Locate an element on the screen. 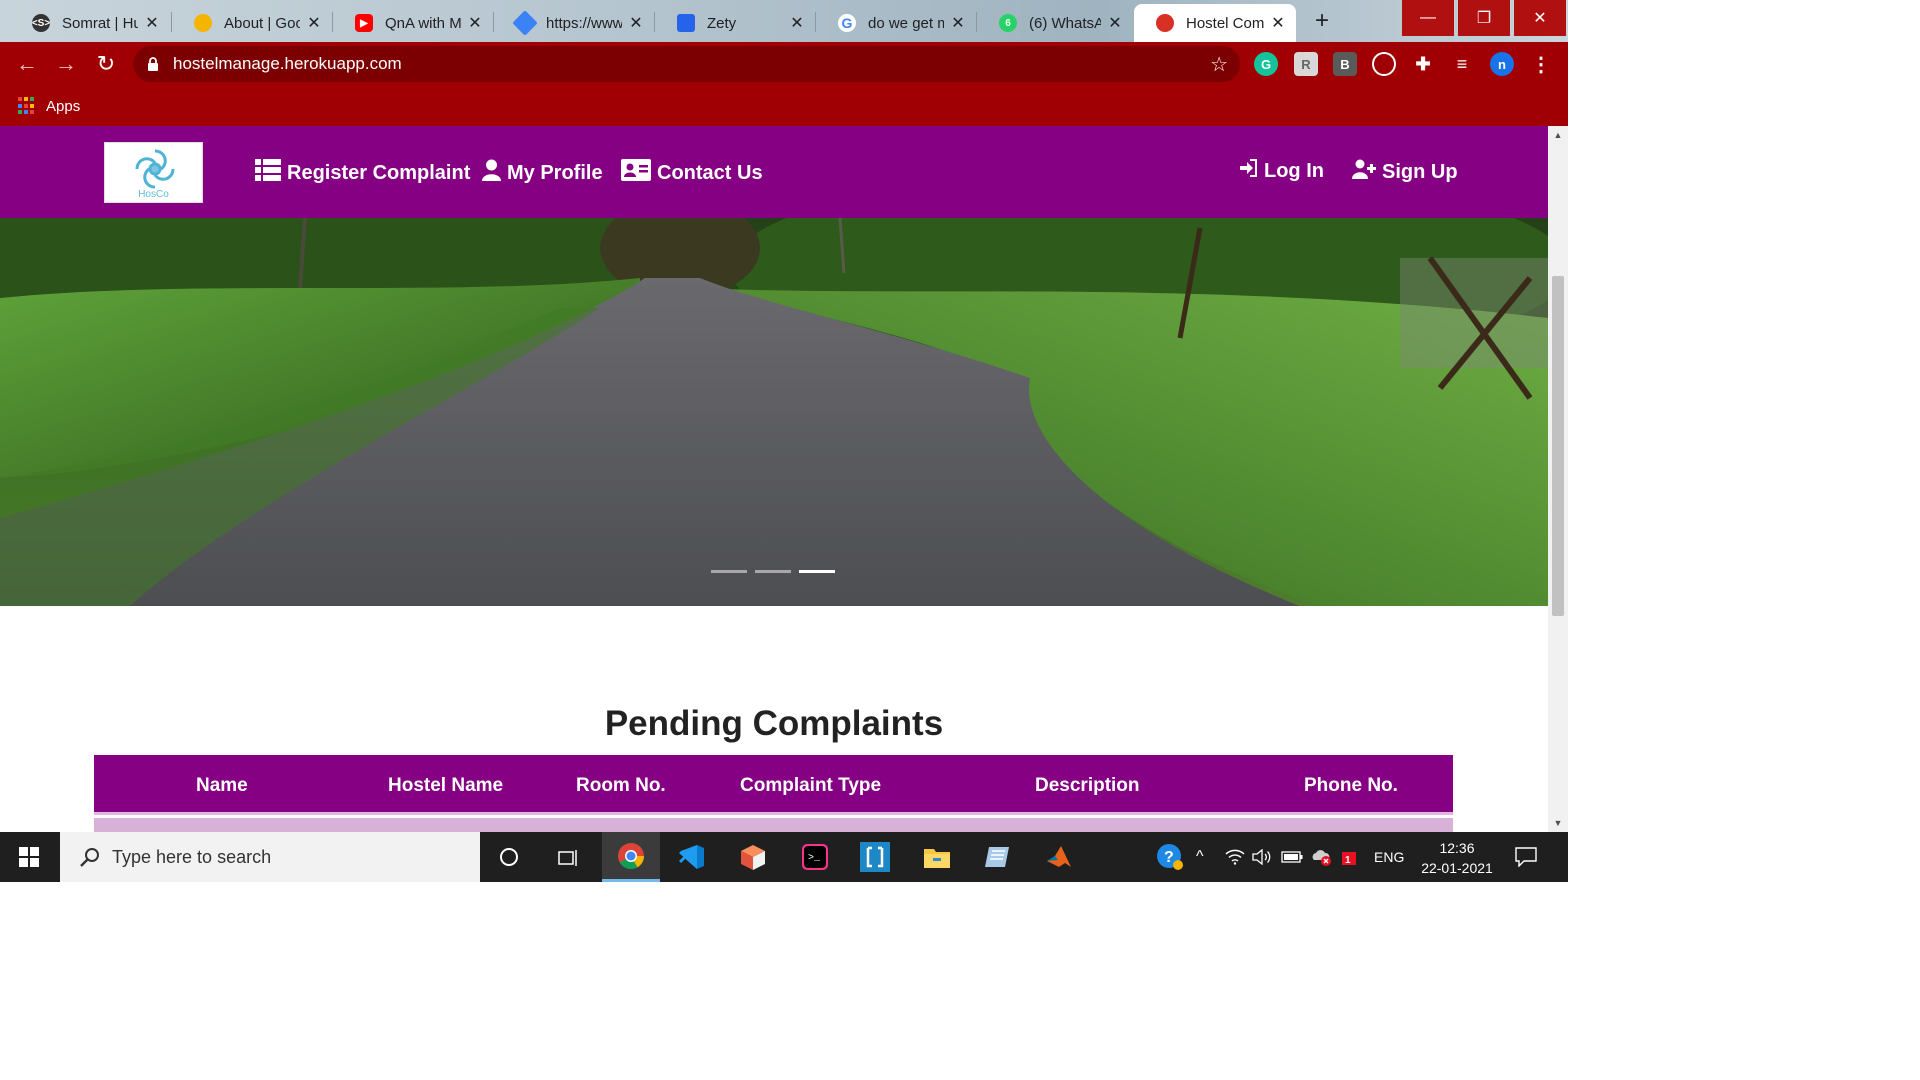 Image resolution: width=1920 pixels, height=1080 pixels. bookmark-star-icon: ☆ is located at coordinates (1219, 64).